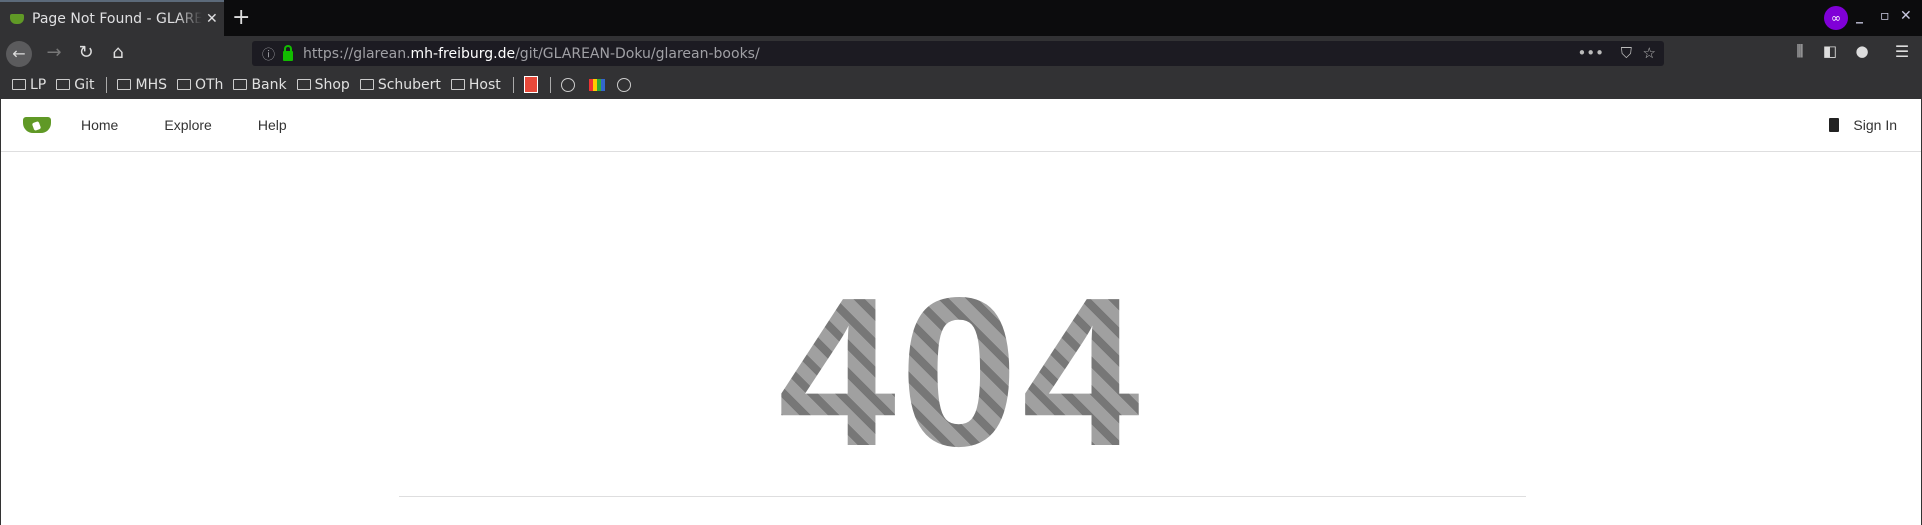 This screenshot has width=1922, height=525. Describe the element at coordinates (1626, 53) in the screenshot. I see `pocket-icon: ⛉` at that location.